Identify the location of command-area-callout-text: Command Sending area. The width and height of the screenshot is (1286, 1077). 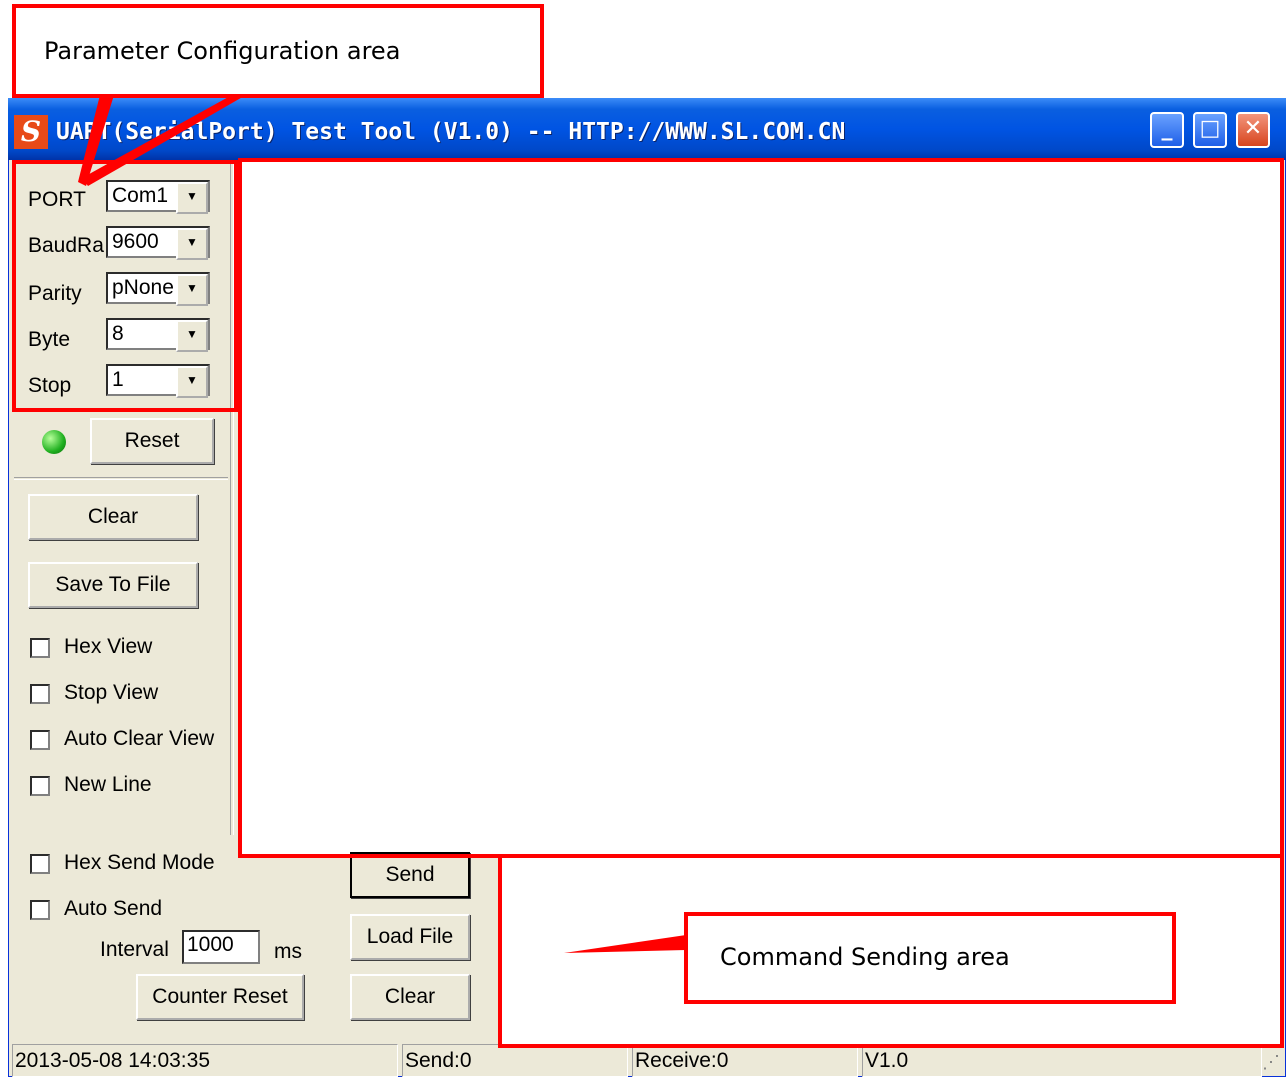
(865, 957).